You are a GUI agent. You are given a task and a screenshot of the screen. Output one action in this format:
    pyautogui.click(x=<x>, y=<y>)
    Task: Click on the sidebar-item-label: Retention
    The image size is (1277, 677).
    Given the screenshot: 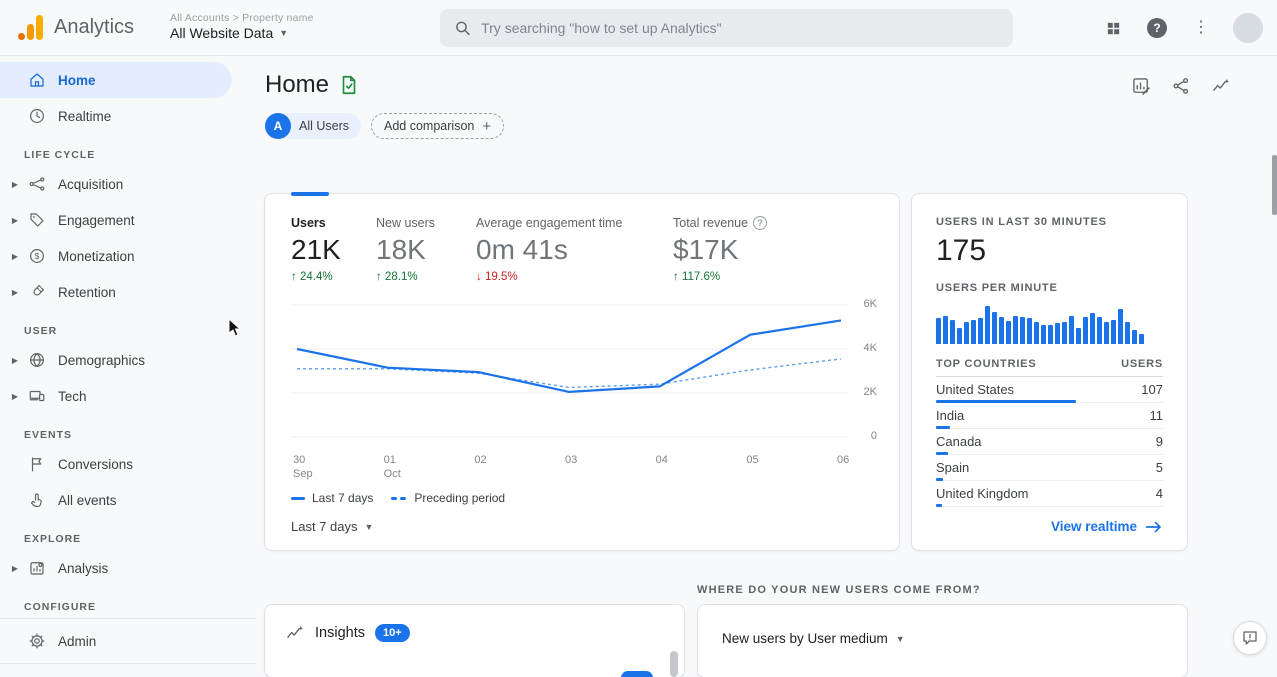 What is the action you would take?
    pyautogui.click(x=87, y=292)
    